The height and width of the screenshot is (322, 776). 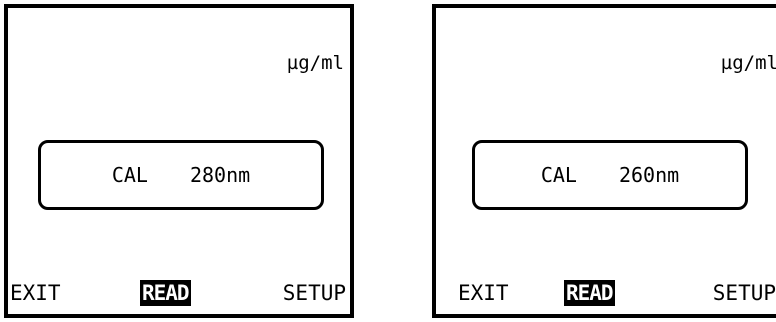 I want to click on wavelength-value: 280nm, so click(x=220, y=175).